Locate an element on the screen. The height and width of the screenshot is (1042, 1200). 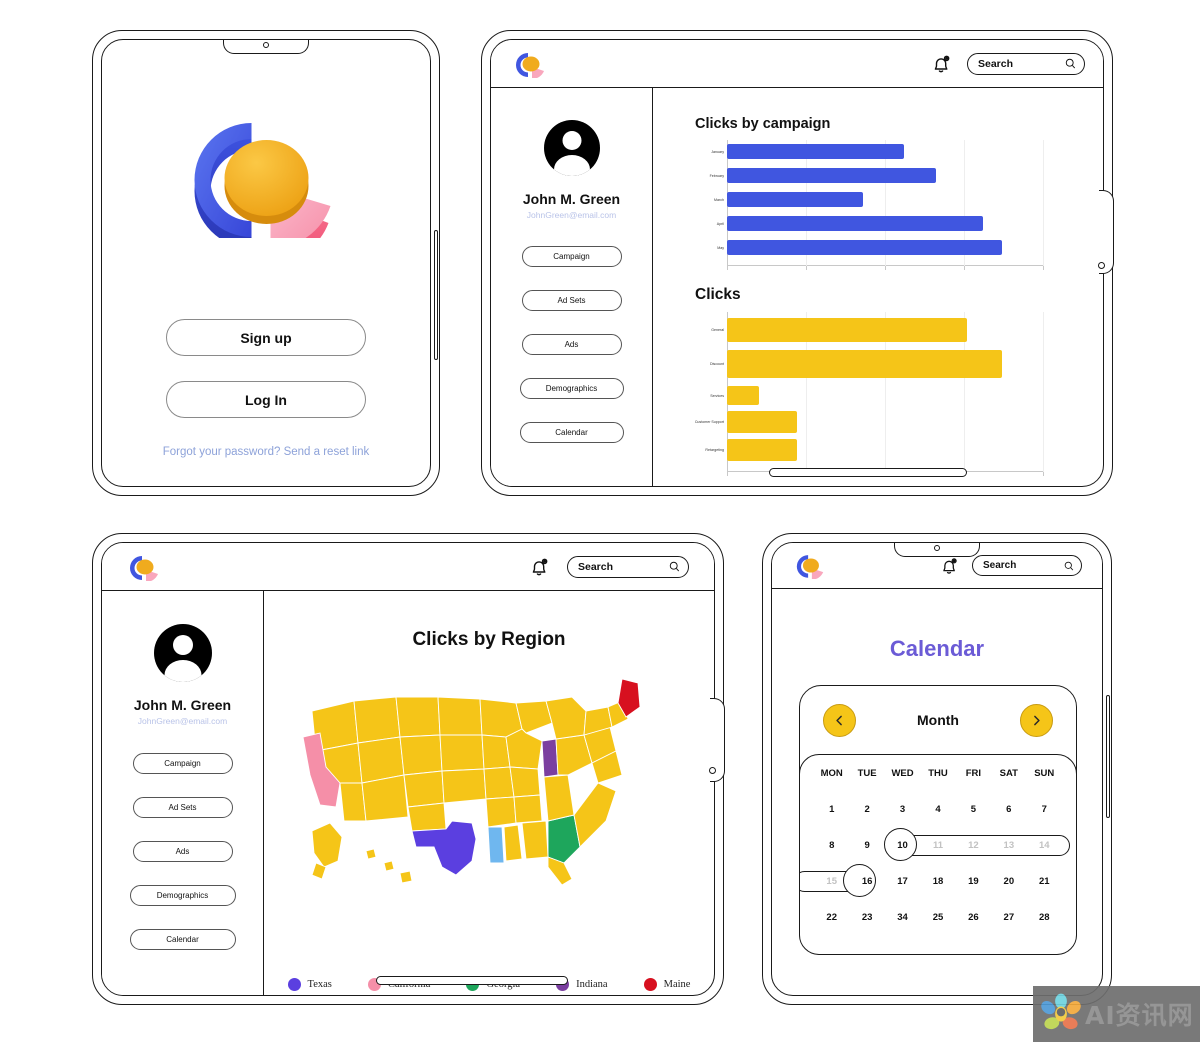
bar-label: General is located at coordinates (717, 330).